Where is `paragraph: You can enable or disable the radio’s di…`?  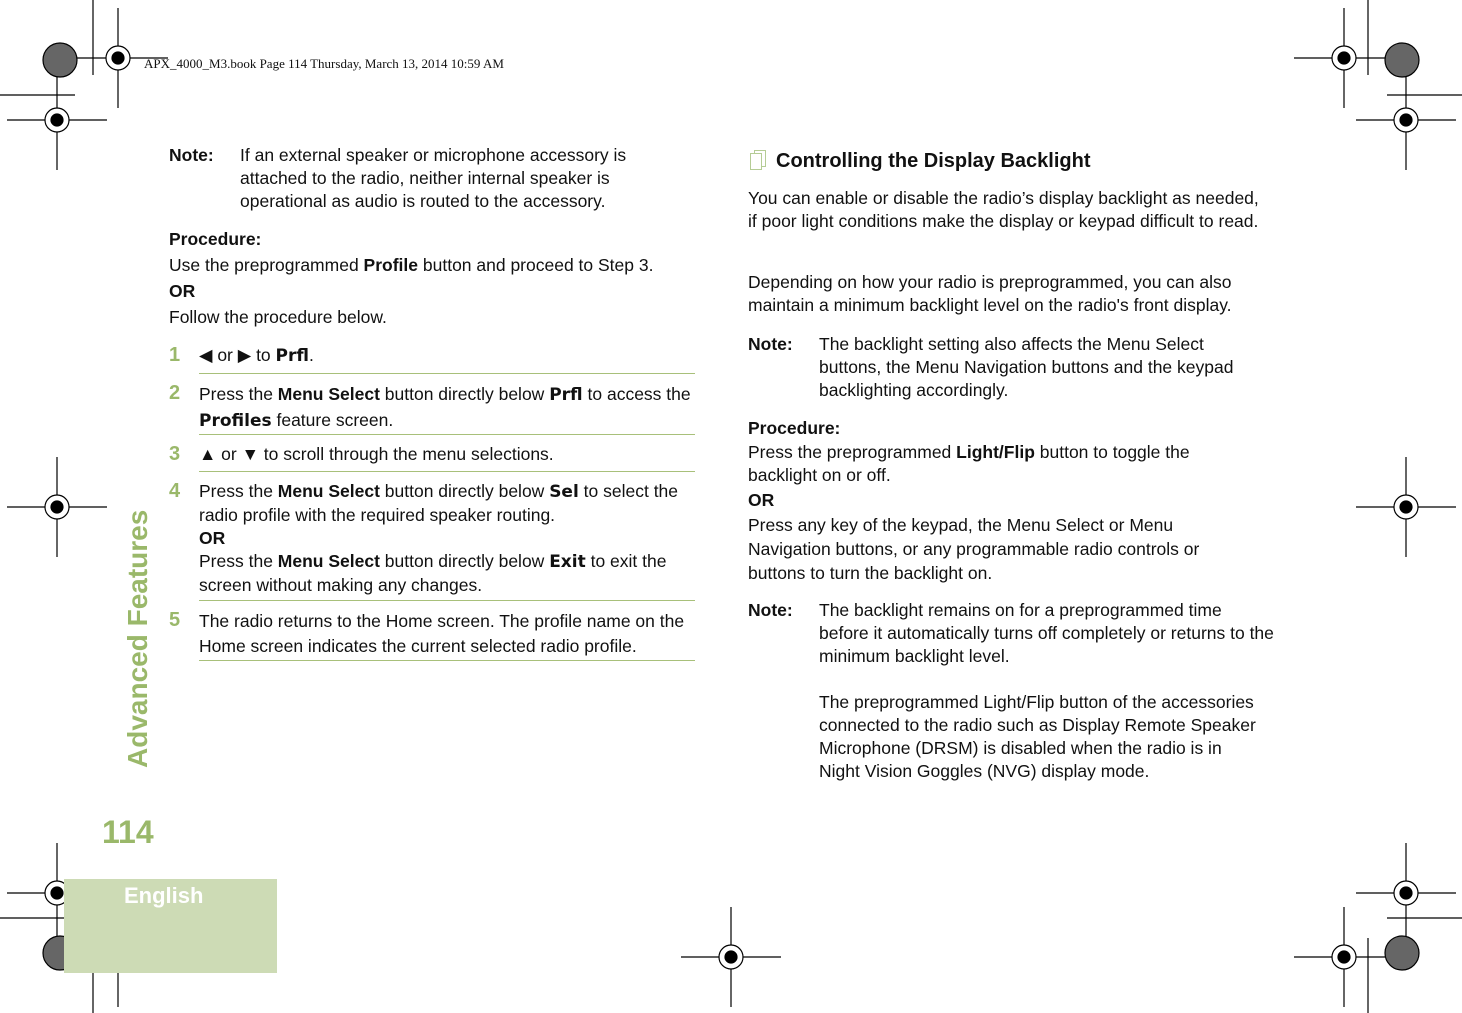
paragraph: You can enable or disable the radio’s di… is located at coordinates (1003, 209).